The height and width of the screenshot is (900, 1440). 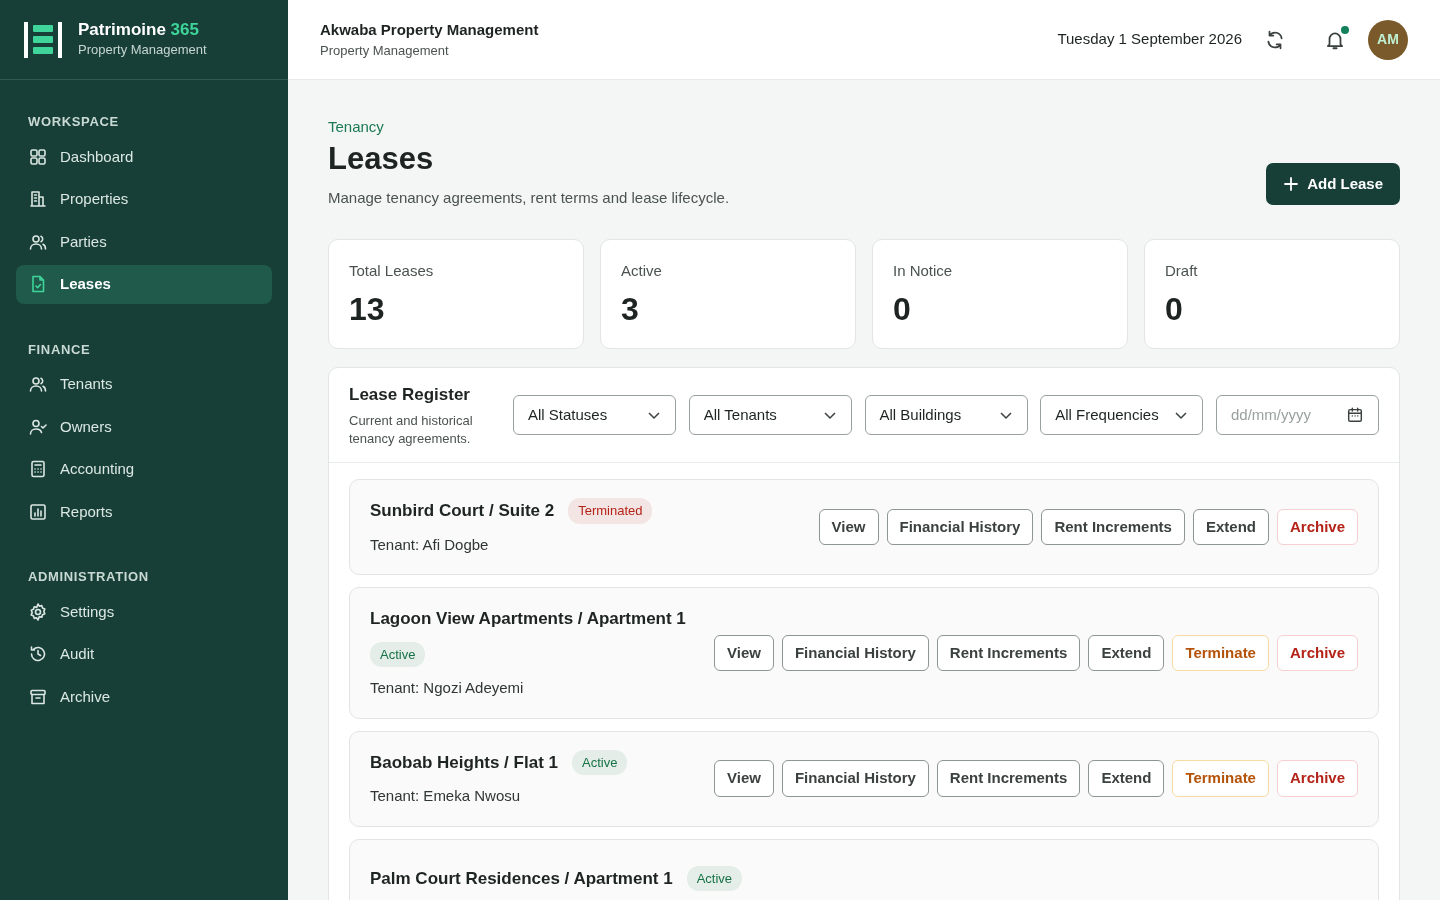 I want to click on sidebar-item: Leases, so click(x=144, y=284).